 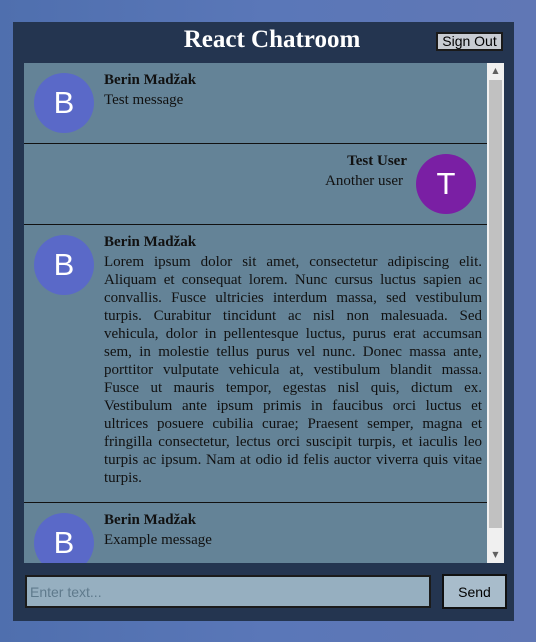 What do you see at coordinates (263, 42) in the screenshot?
I see `header: React Chatroom Sign Out` at bounding box center [263, 42].